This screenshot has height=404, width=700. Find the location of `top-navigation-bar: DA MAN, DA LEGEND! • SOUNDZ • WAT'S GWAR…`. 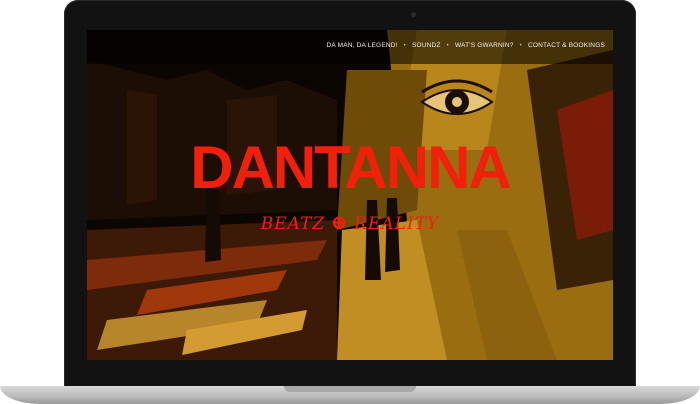

top-navigation-bar: DA MAN, DA LEGEND! • SOUNDZ • WAT'S GWAR… is located at coordinates (350, 47).